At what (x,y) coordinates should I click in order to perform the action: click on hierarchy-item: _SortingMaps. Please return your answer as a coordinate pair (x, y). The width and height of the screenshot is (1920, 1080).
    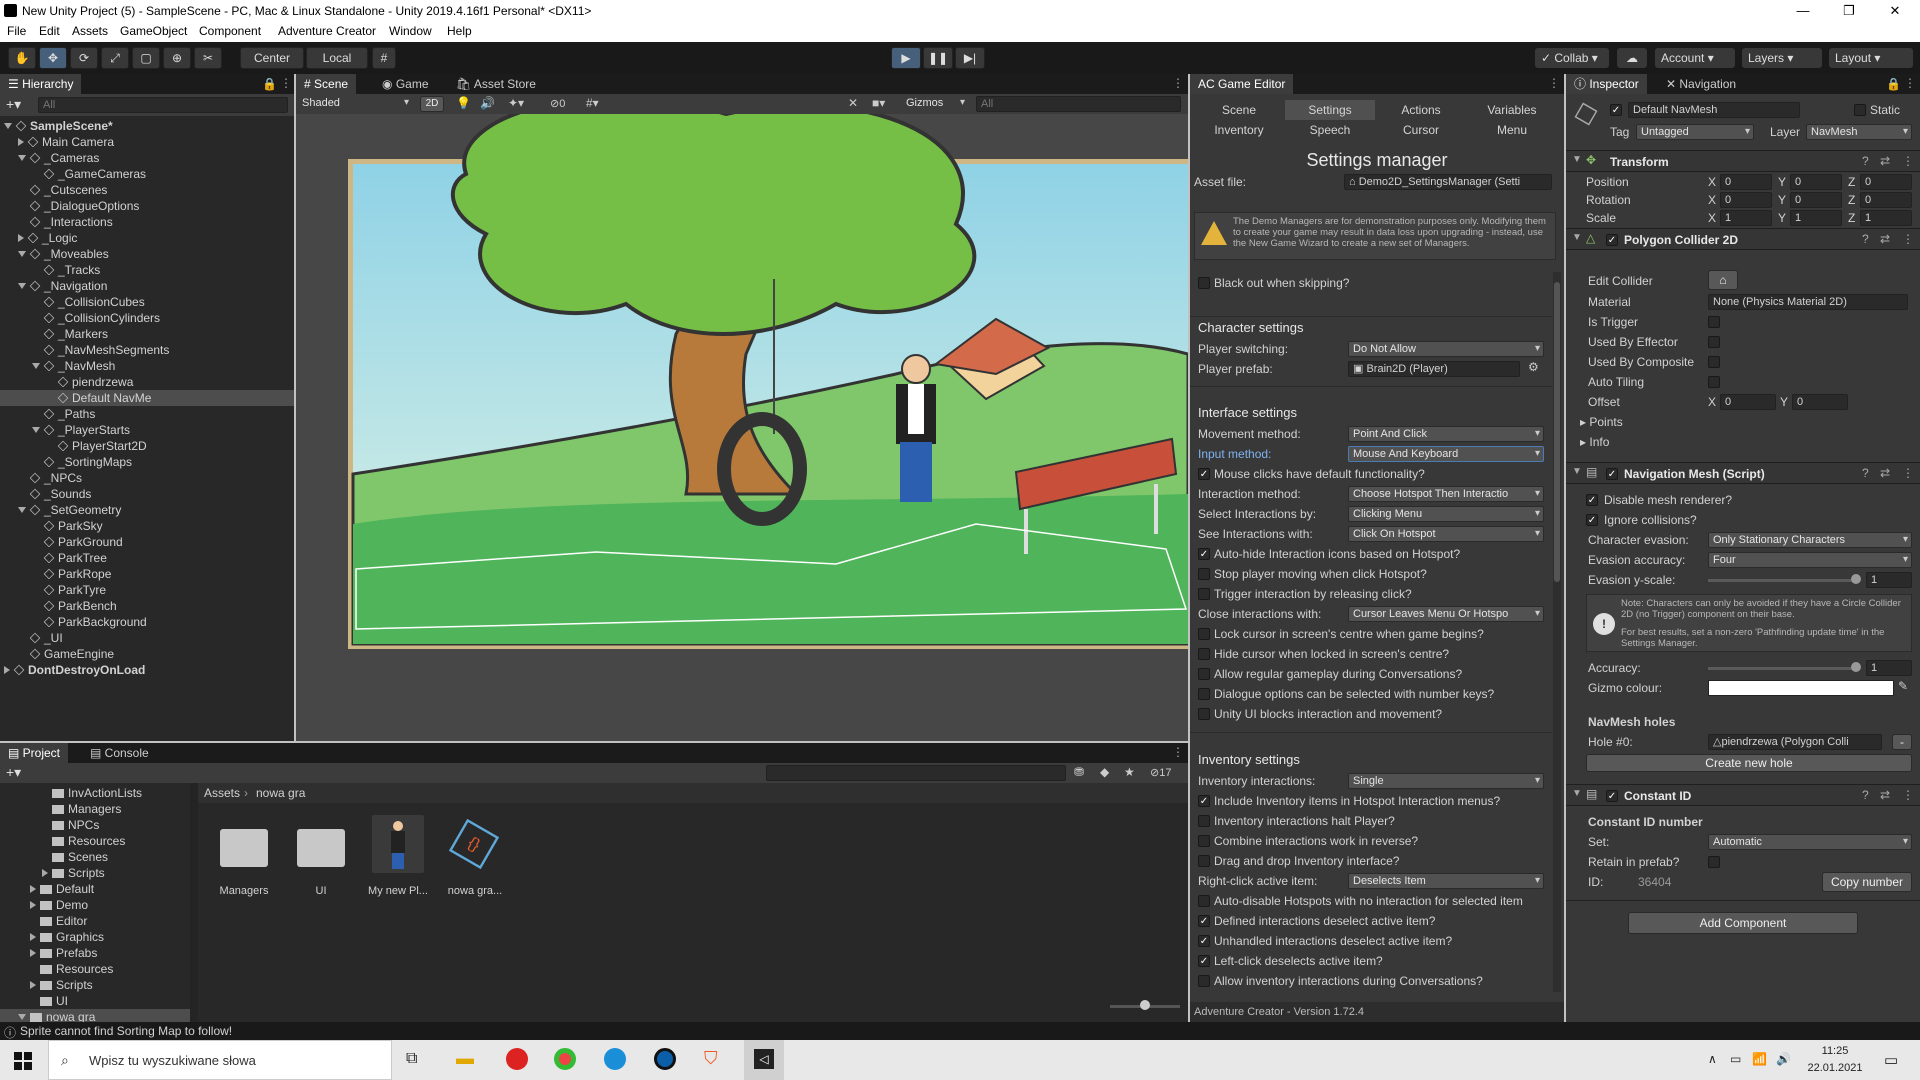
    Looking at the image, I should click on (147, 462).